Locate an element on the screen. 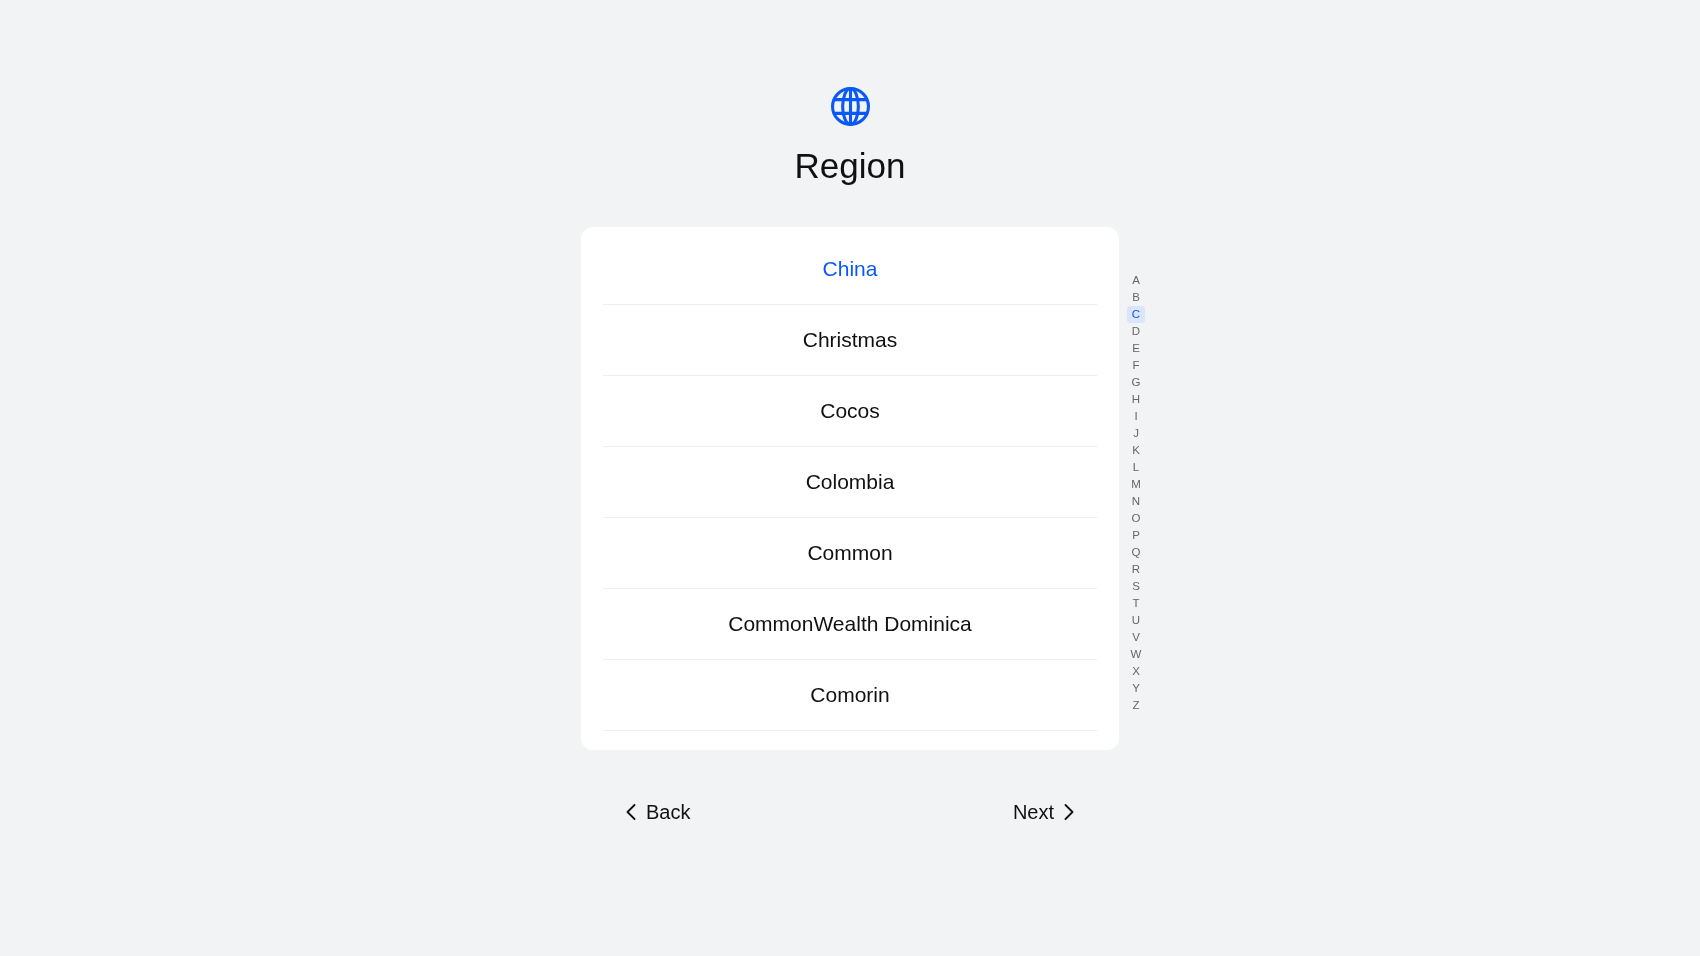 The height and width of the screenshot is (956, 1700). index-letter: D is located at coordinates (1136, 331).